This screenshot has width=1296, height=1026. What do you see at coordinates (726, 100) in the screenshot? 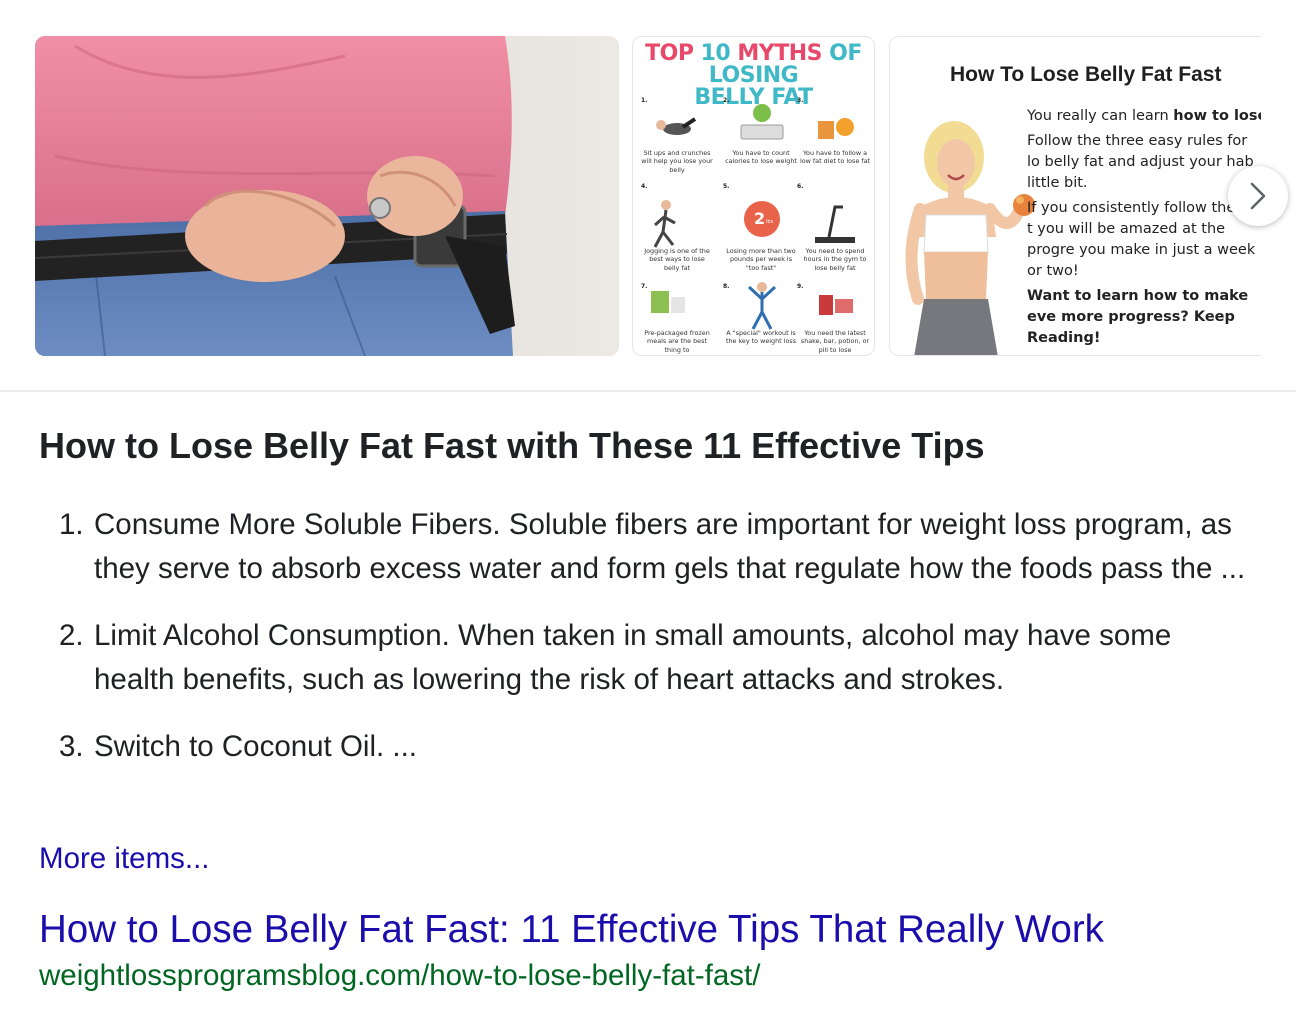
I see `myth-number: 2.` at bounding box center [726, 100].